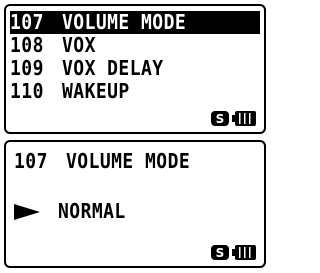 Image resolution: width=320 pixels, height=273 pixels. What do you see at coordinates (79, 45) in the screenshot?
I see `menu-item-label: VOX` at bounding box center [79, 45].